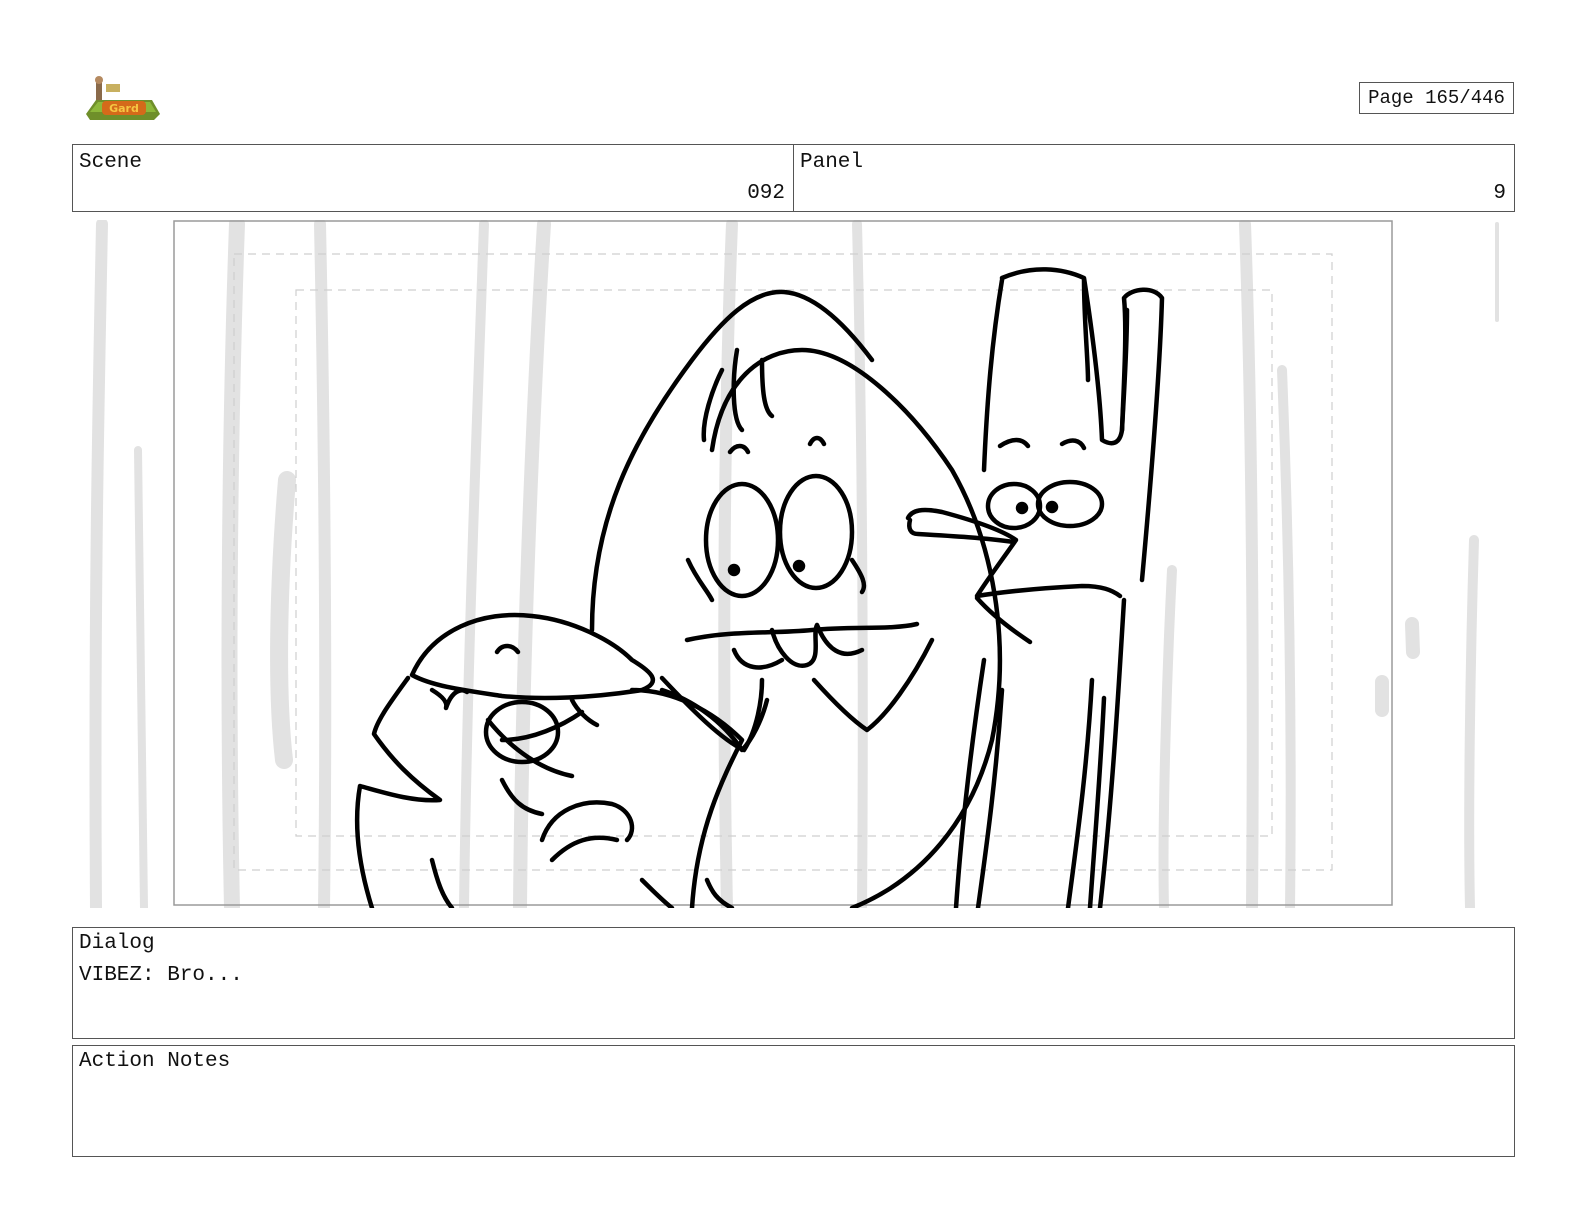 This screenshot has height=1225, width=1582. I want to click on panel-label: Panel, so click(832, 162).